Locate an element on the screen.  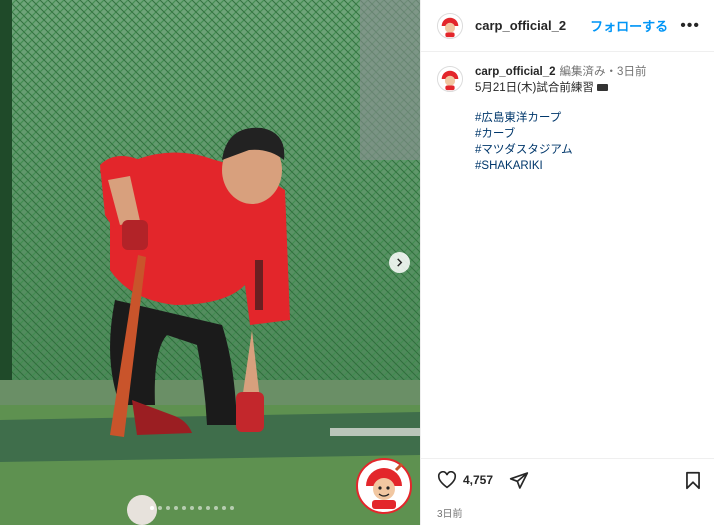
caption-text: 5月21日(木)試合前練習 is located at coordinates (560, 88).